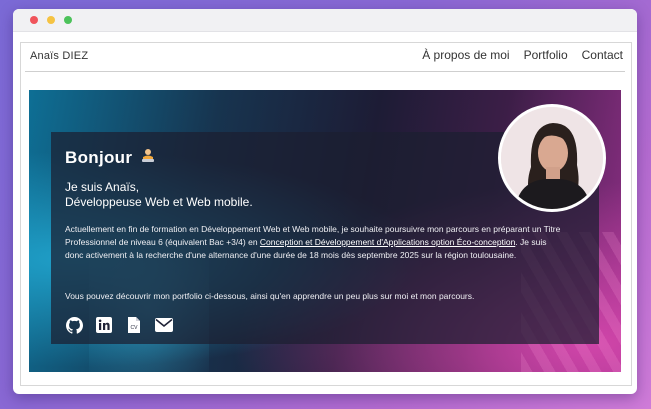  I want to click on nav-link-about: À propos de moi, so click(465, 55).